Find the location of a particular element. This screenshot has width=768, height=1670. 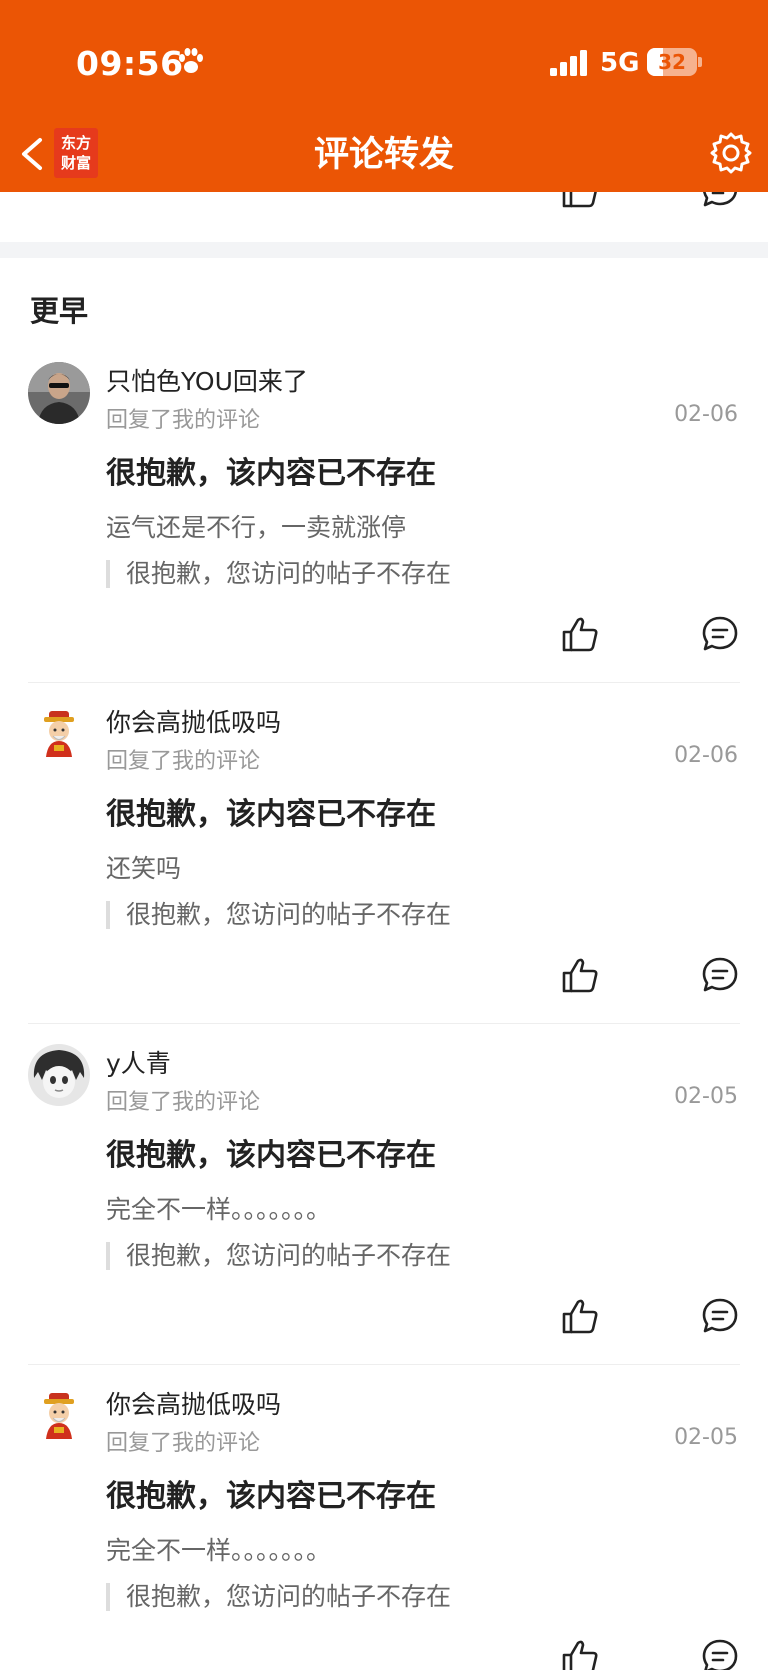

paw-icon is located at coordinates (191, 60).